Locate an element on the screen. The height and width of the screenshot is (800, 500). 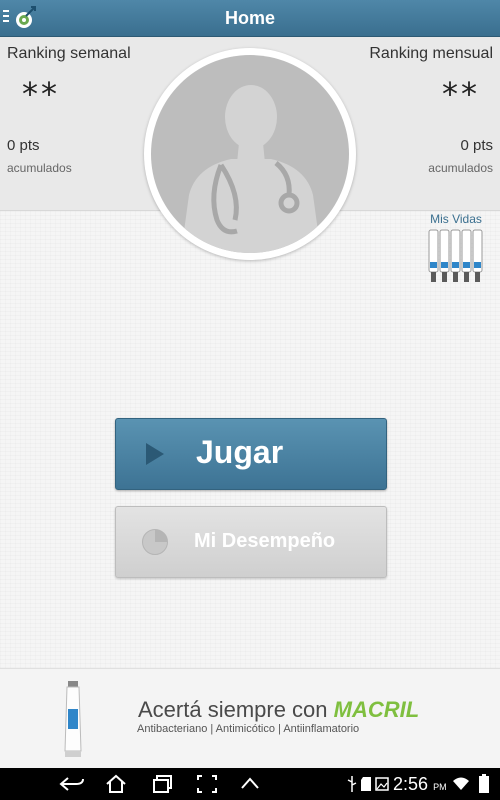
app-bar: Home is located at coordinates (250, 18).